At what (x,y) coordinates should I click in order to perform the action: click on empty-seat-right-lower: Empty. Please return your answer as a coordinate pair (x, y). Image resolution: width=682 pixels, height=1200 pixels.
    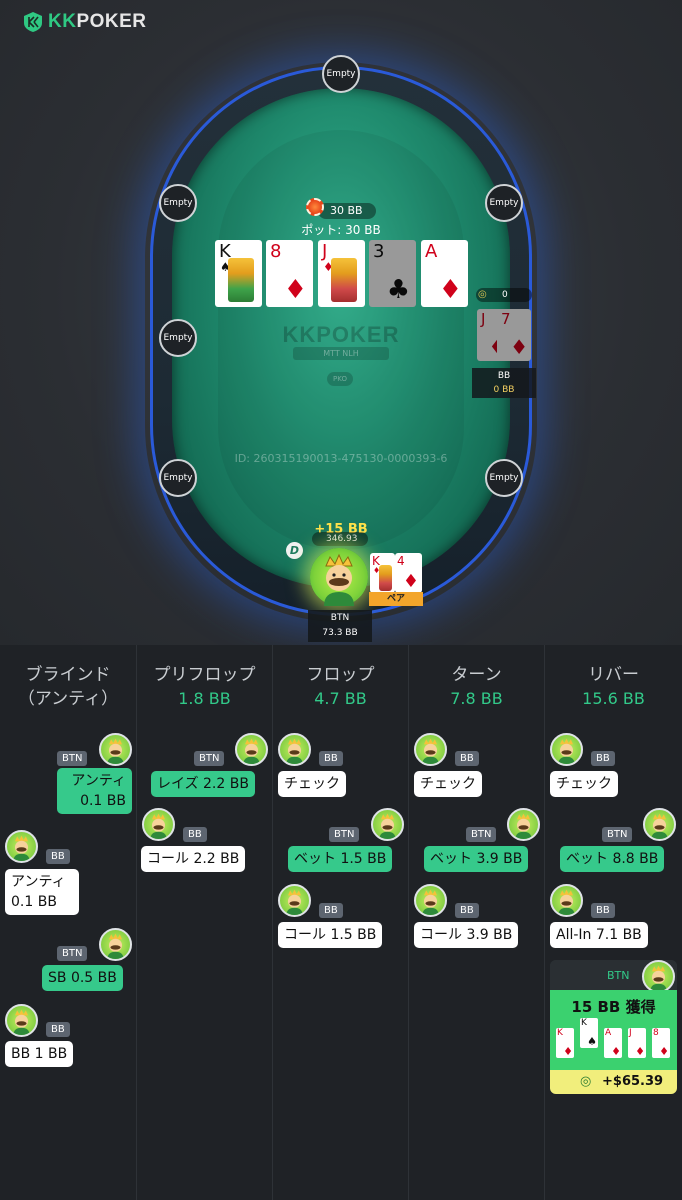
    Looking at the image, I should click on (504, 478).